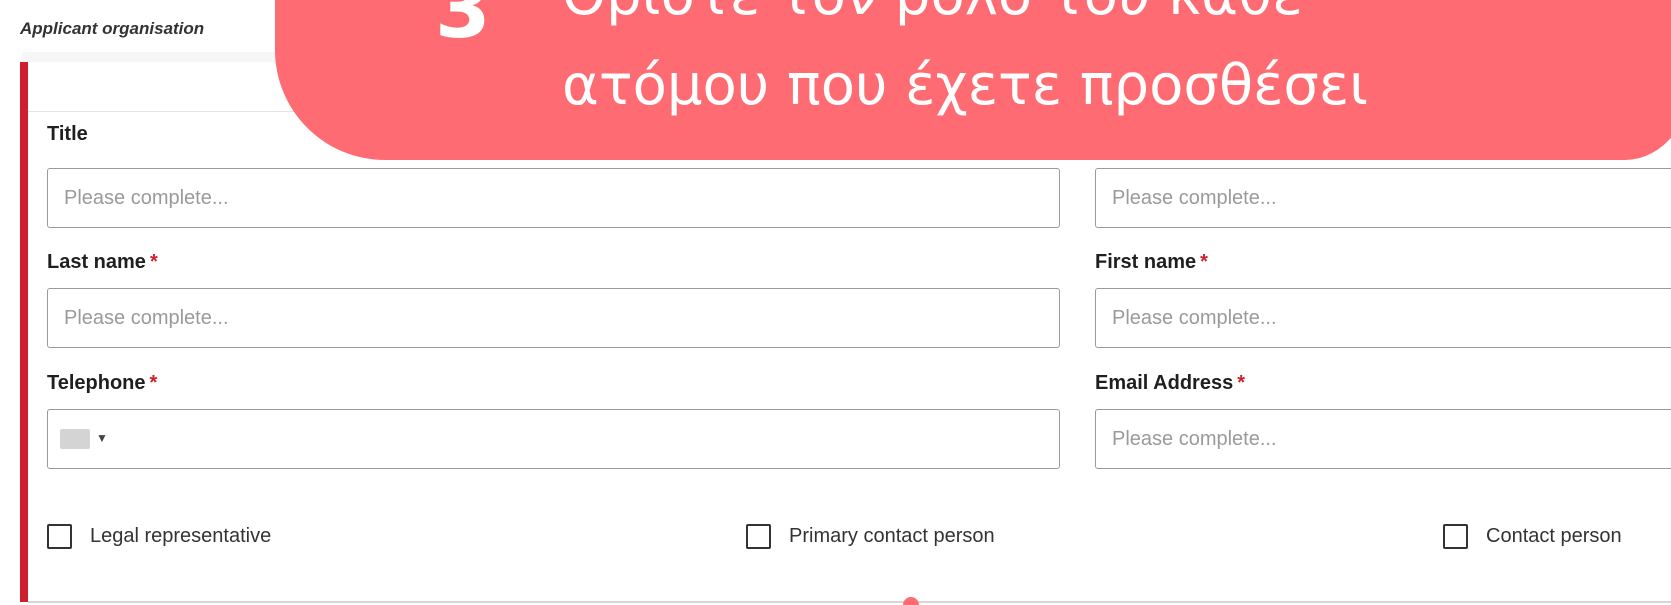 This screenshot has height=605, width=1671. Describe the element at coordinates (463, 28) in the screenshot. I see `step-number: 3` at that location.